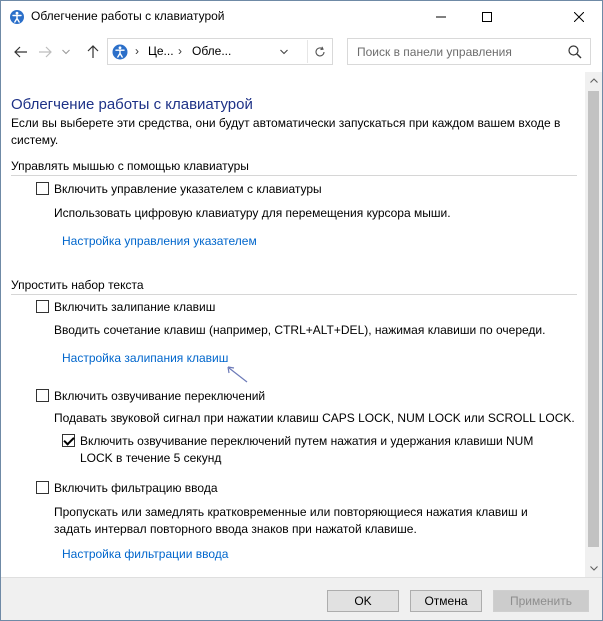  I want to click on maximize-button, so click(487, 16).